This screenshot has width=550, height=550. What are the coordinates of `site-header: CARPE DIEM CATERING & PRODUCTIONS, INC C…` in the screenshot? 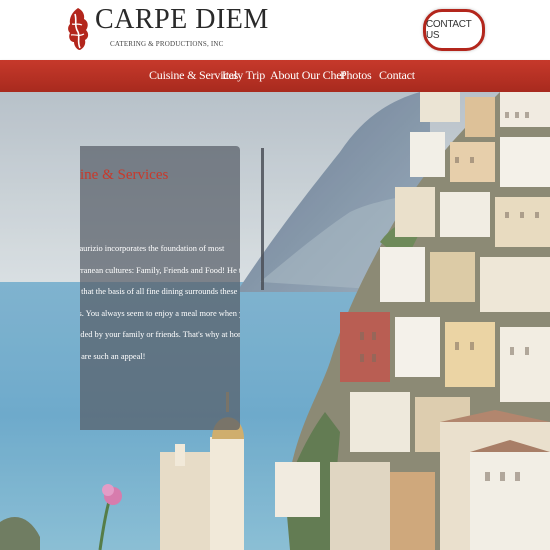 It's located at (275, 30).